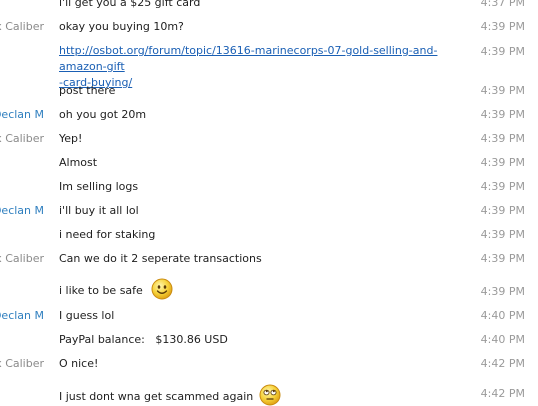 This screenshot has width=538, height=406. Describe the element at coordinates (103, 114) in the screenshot. I see `message-text: oh you got 20m` at that location.